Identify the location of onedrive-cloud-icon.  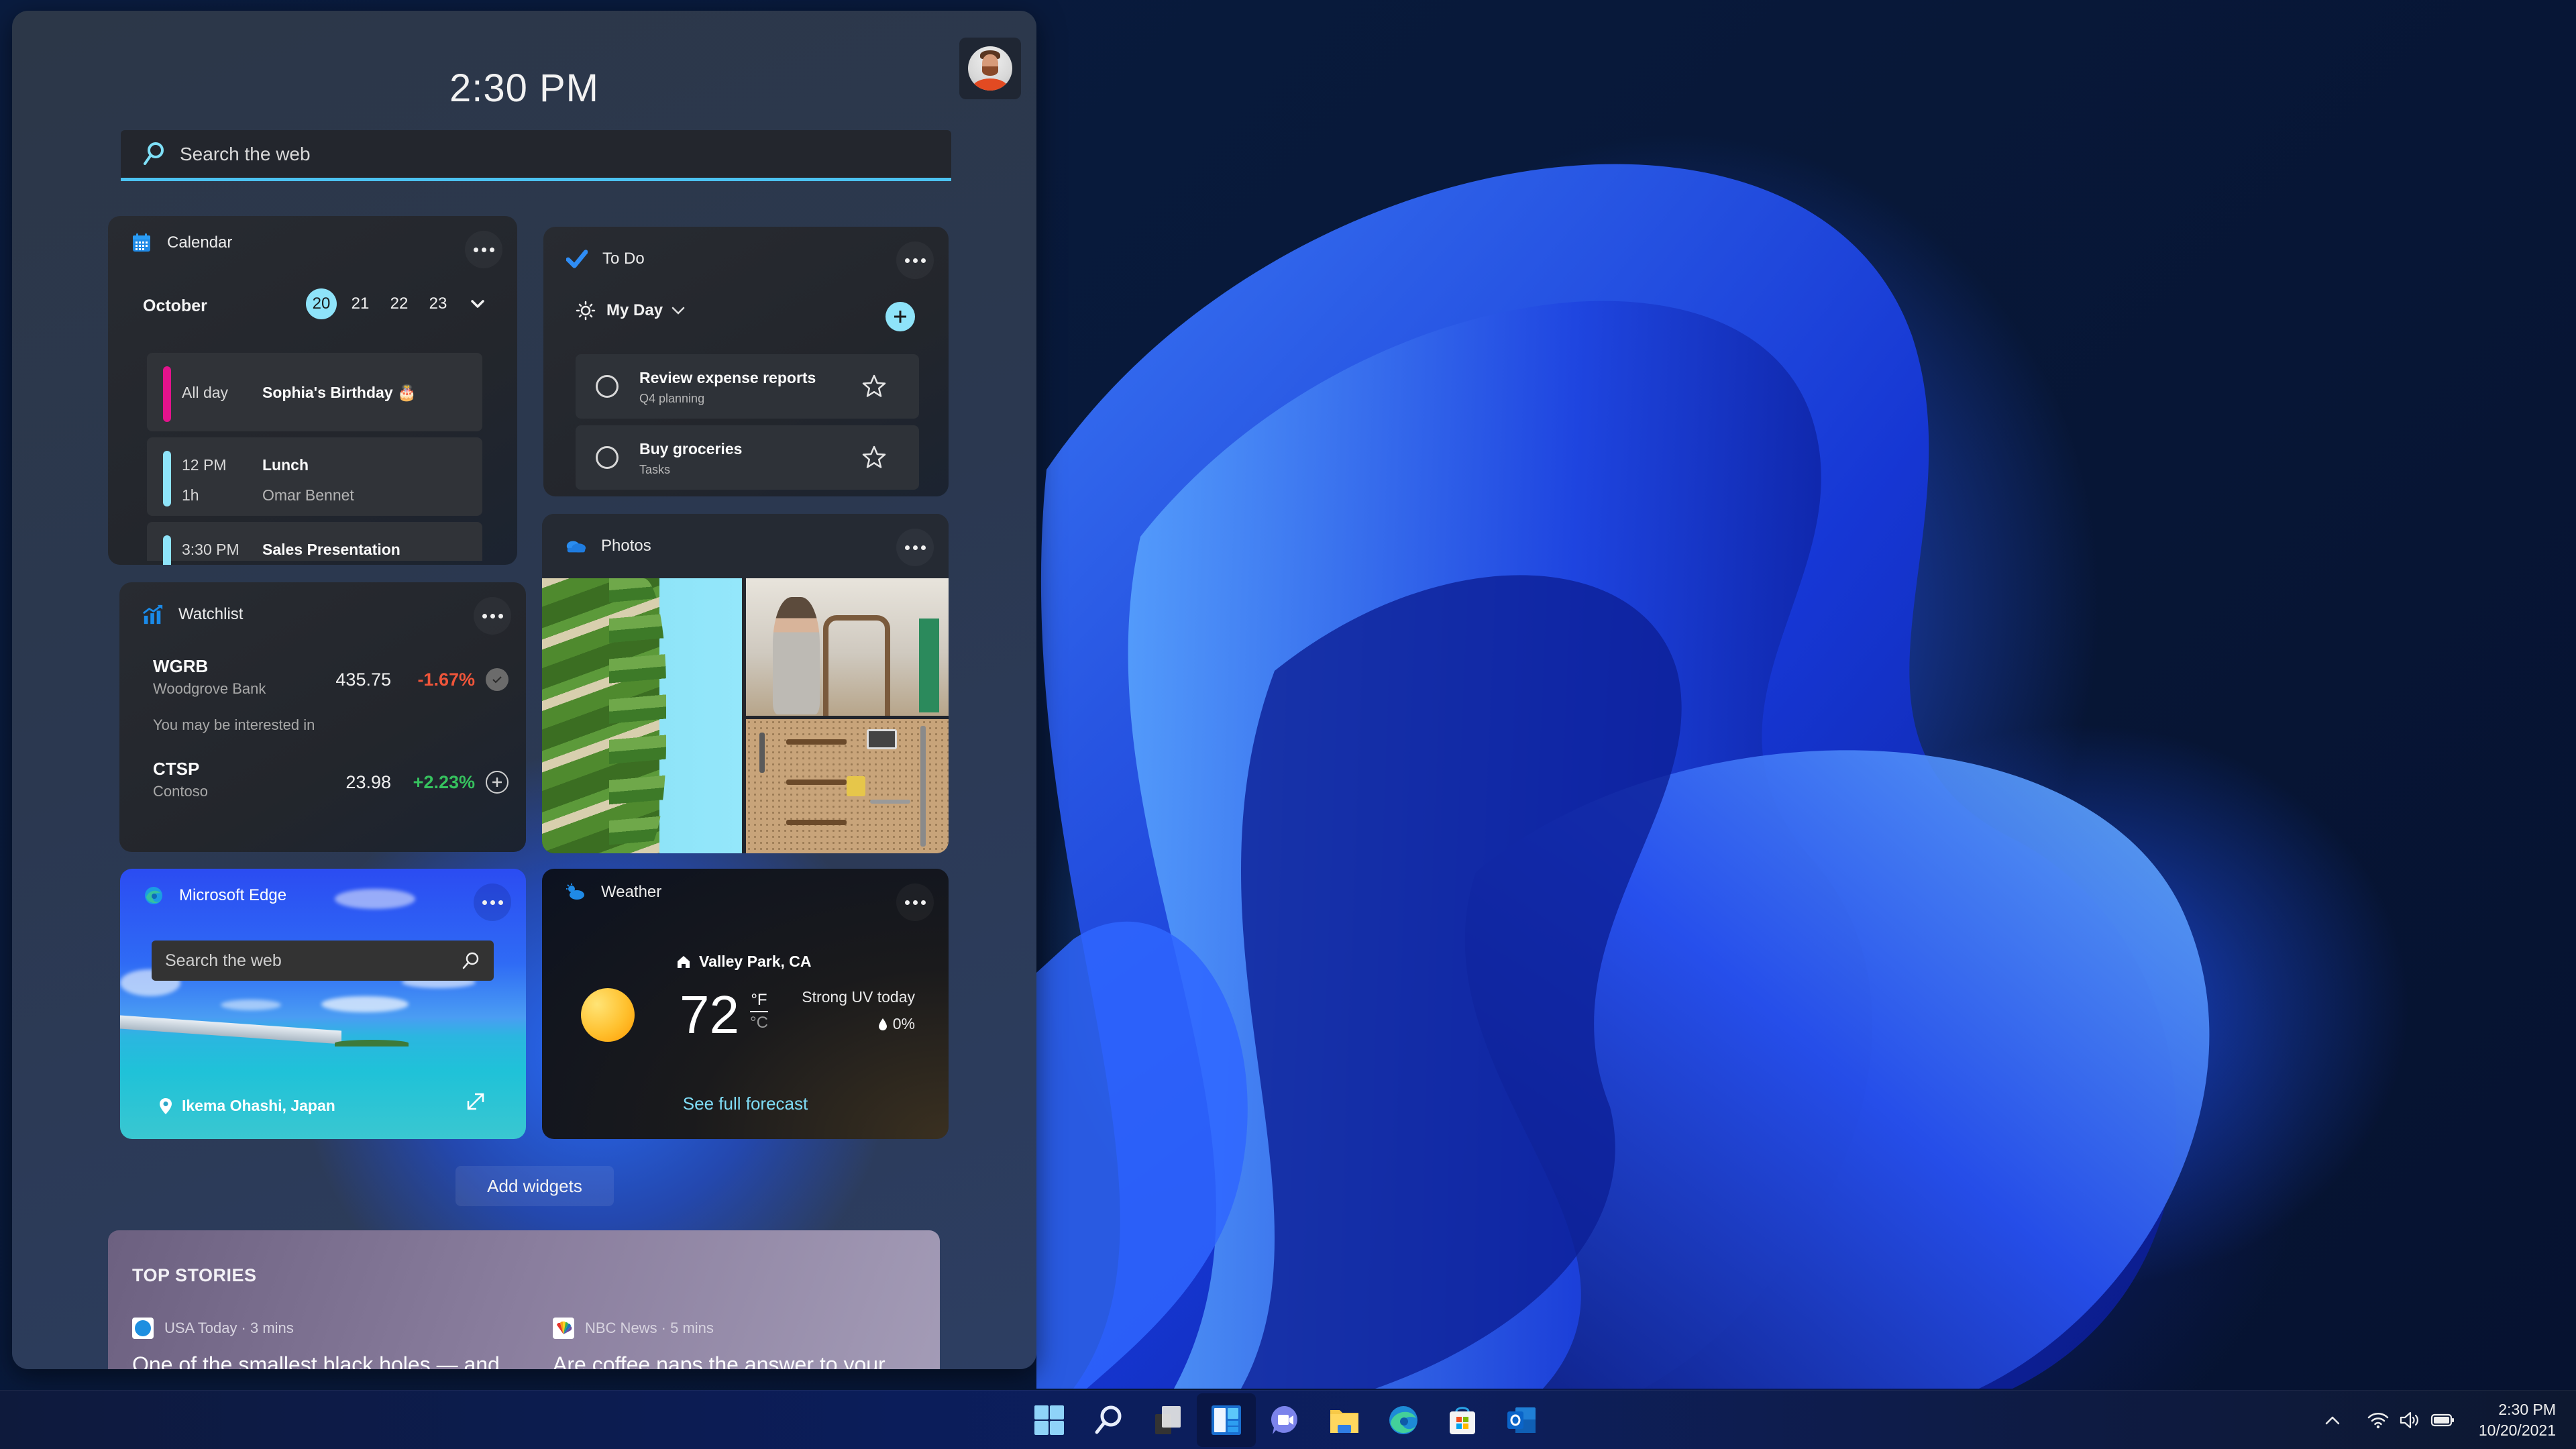
(575, 546).